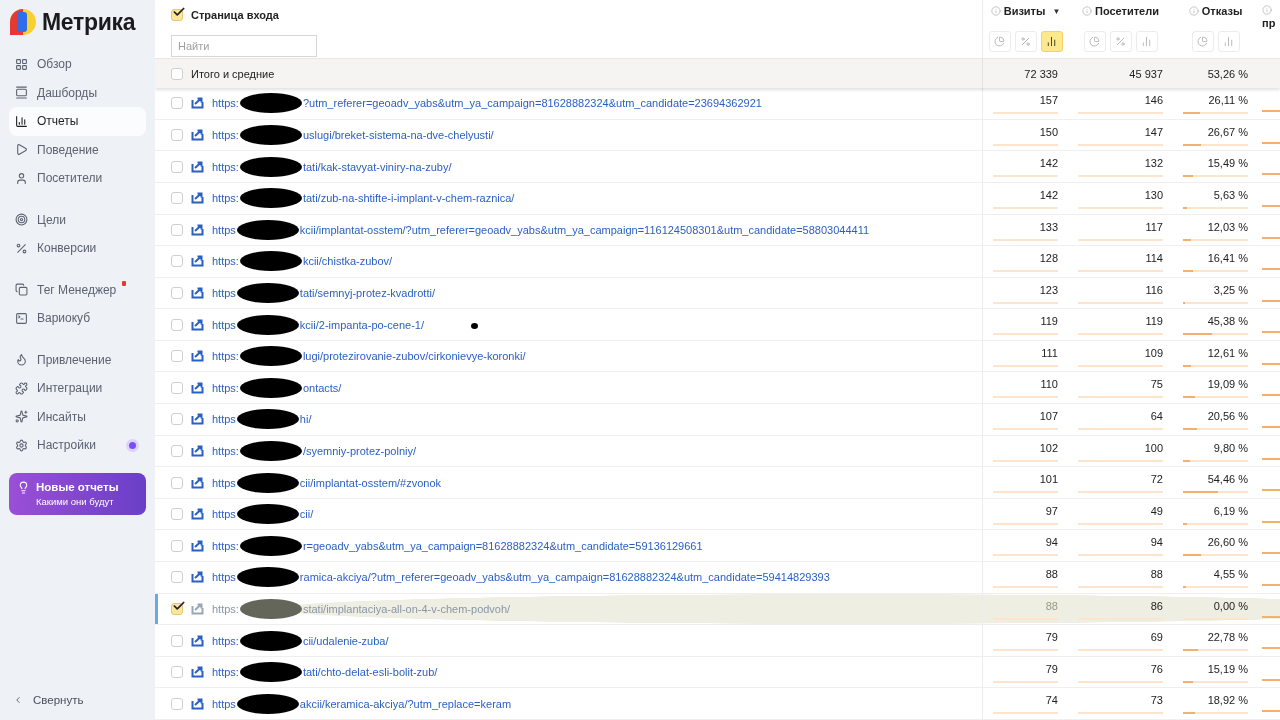  What do you see at coordinates (305, 419) in the screenshot?
I see `url-link: hi/` at bounding box center [305, 419].